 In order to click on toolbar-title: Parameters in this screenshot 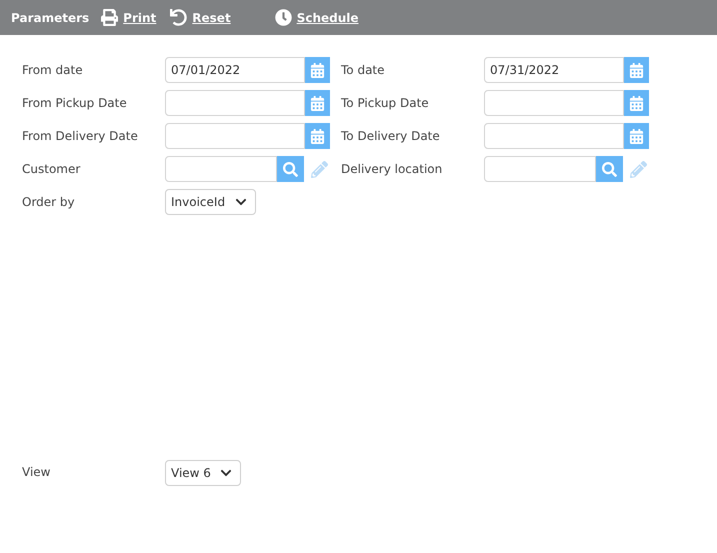, I will do `click(50, 18)`.